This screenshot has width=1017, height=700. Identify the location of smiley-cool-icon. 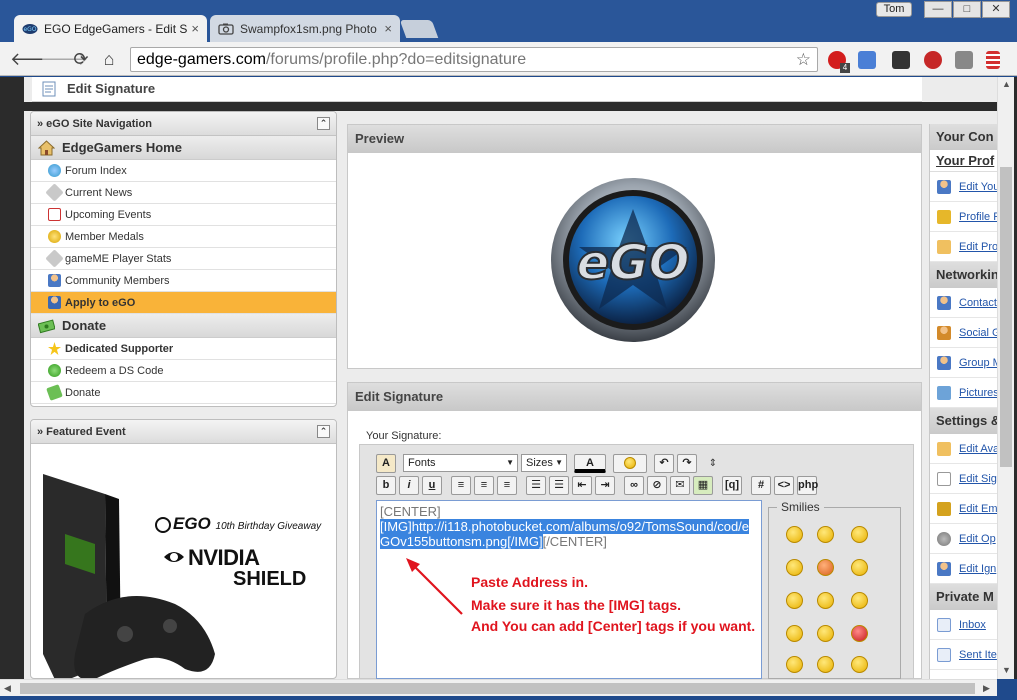
(825, 664).